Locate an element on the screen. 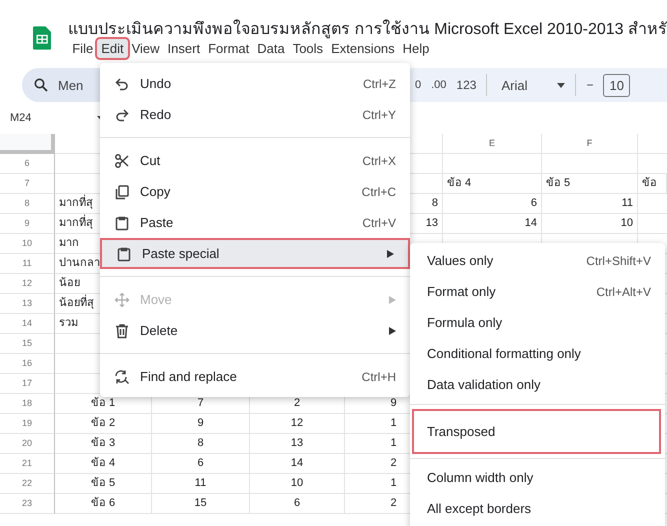 The image size is (667, 526). shortcut-text: Ctrl+Y is located at coordinates (379, 115).